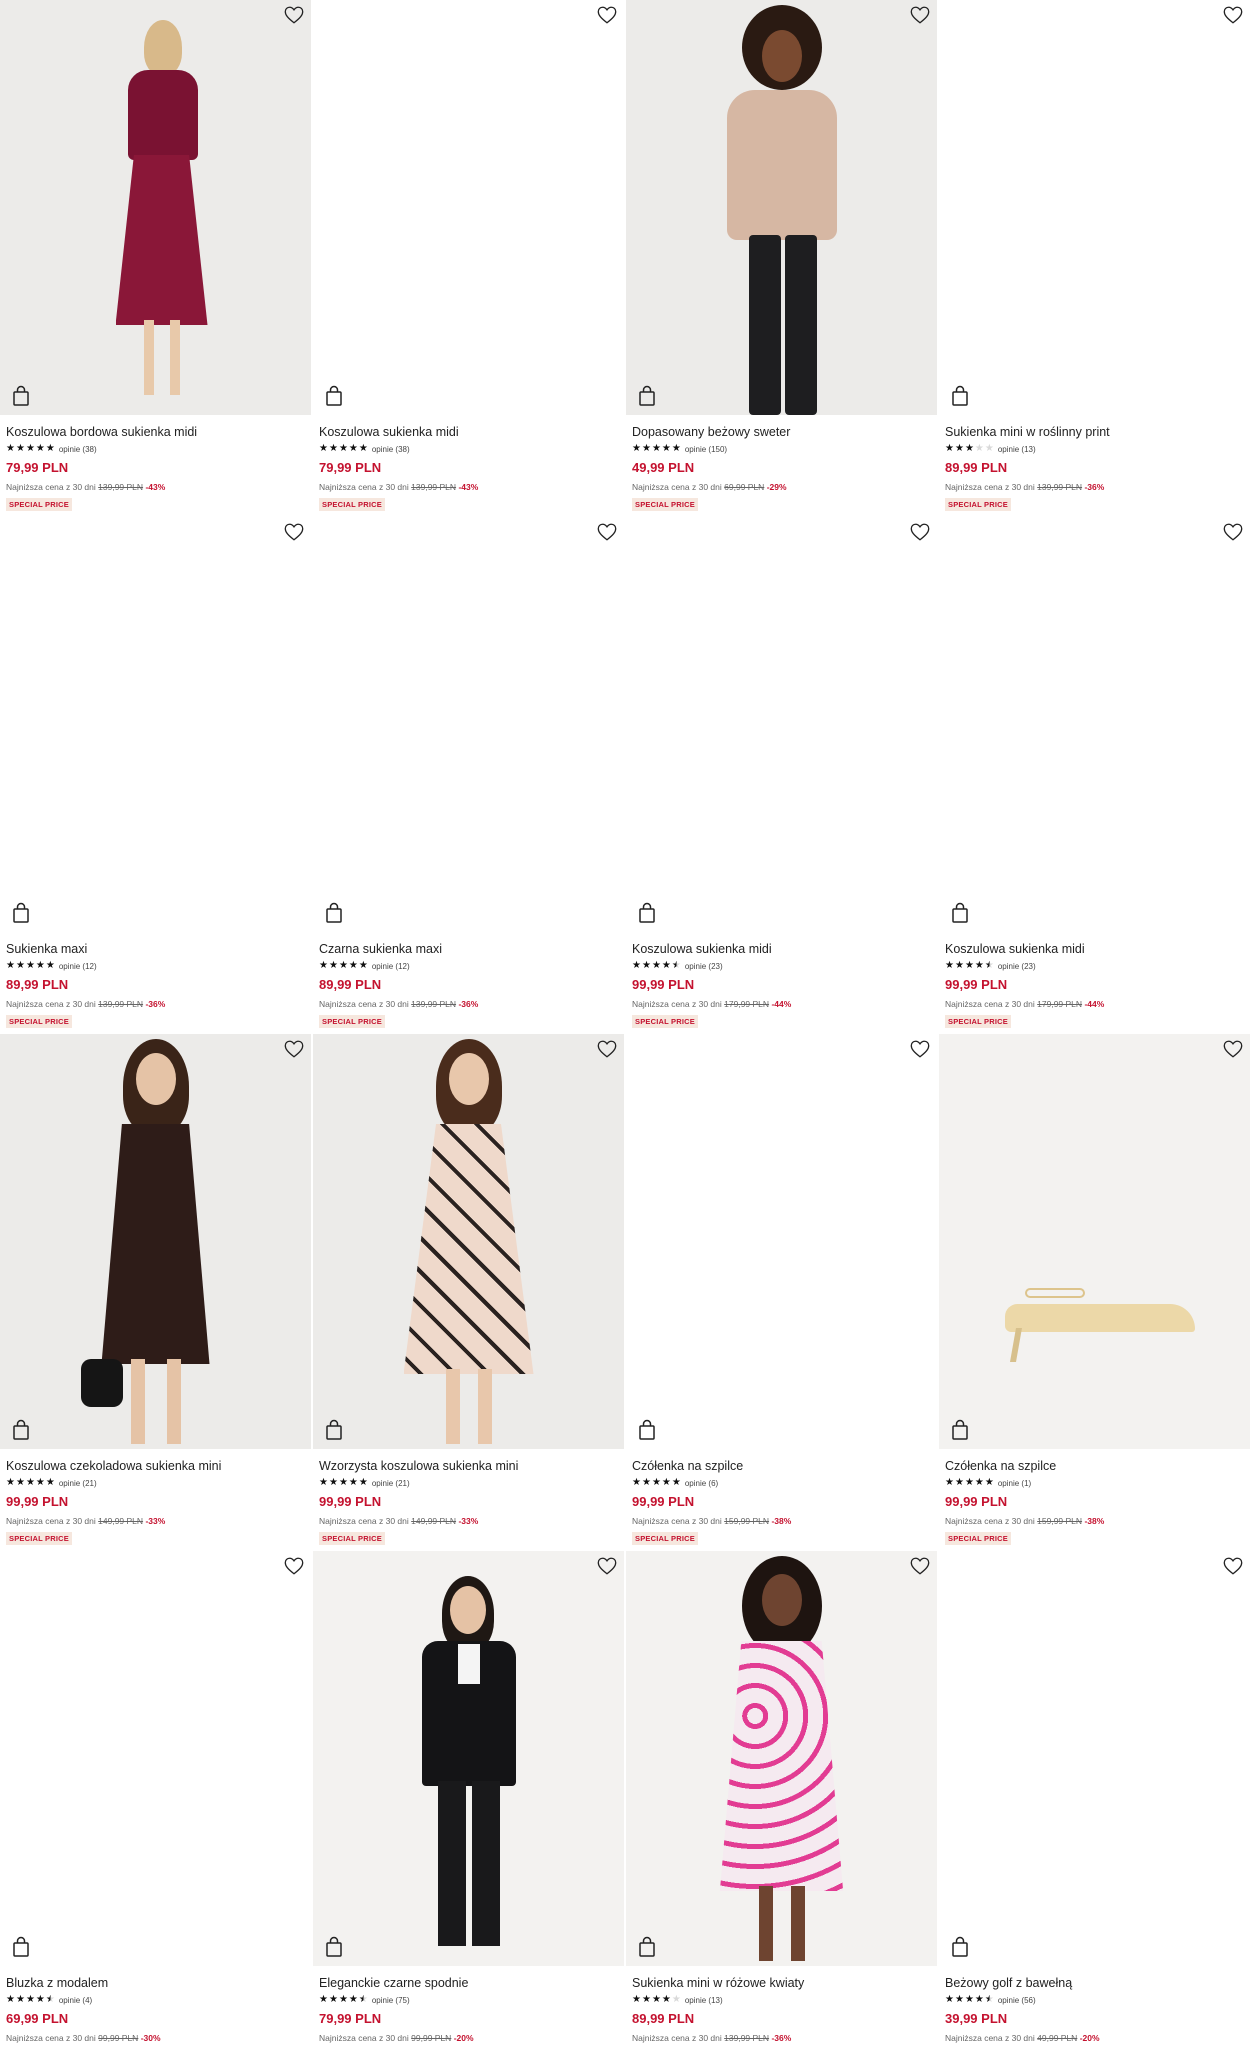  I want to click on lowest-price-label: Najniższa cena z 30 dni, so click(364, 2038).